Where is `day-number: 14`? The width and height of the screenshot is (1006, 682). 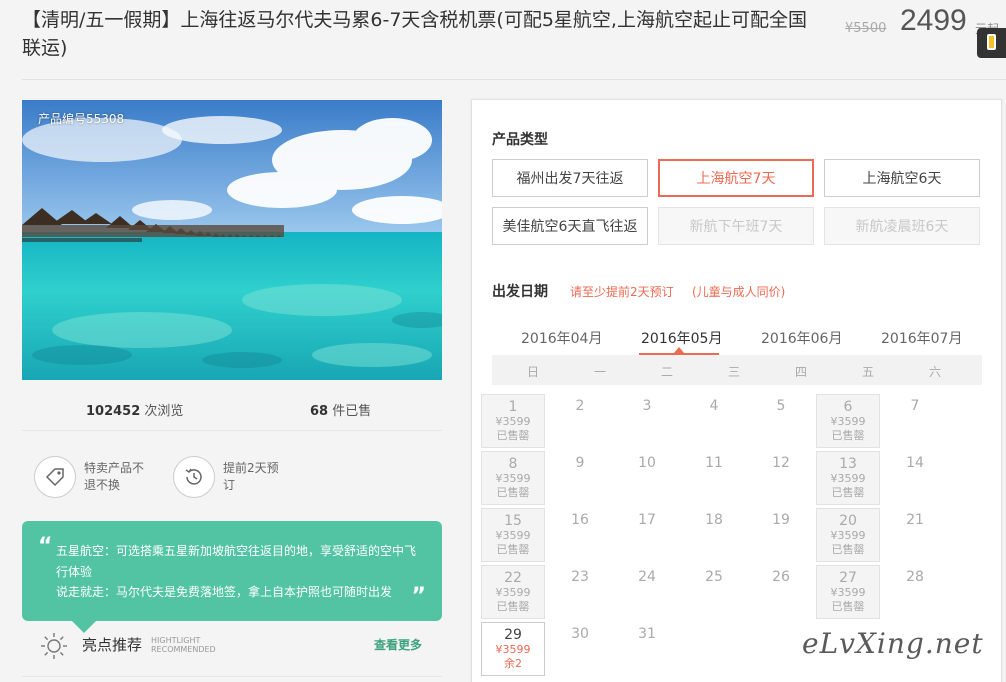 day-number: 14 is located at coordinates (915, 463).